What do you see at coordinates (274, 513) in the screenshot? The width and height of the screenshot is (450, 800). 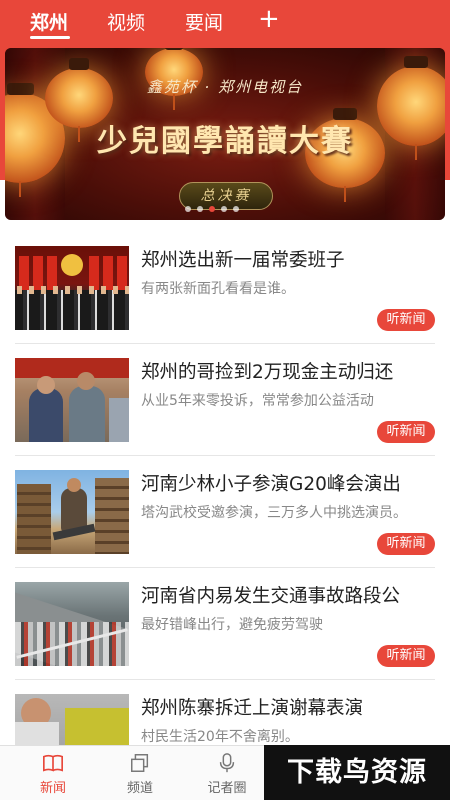 I see `news-subtitle: 塔沟武校受邀参演，三万多人中挑选演员。` at bounding box center [274, 513].